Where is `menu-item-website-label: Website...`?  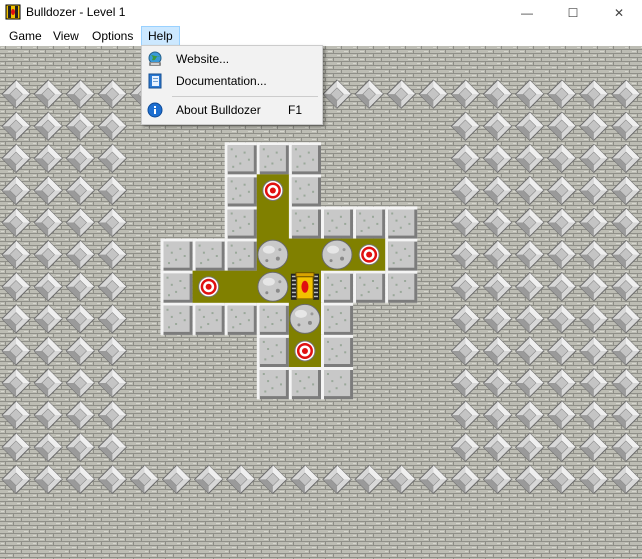
menu-item-website-label: Website... is located at coordinates (203, 59).